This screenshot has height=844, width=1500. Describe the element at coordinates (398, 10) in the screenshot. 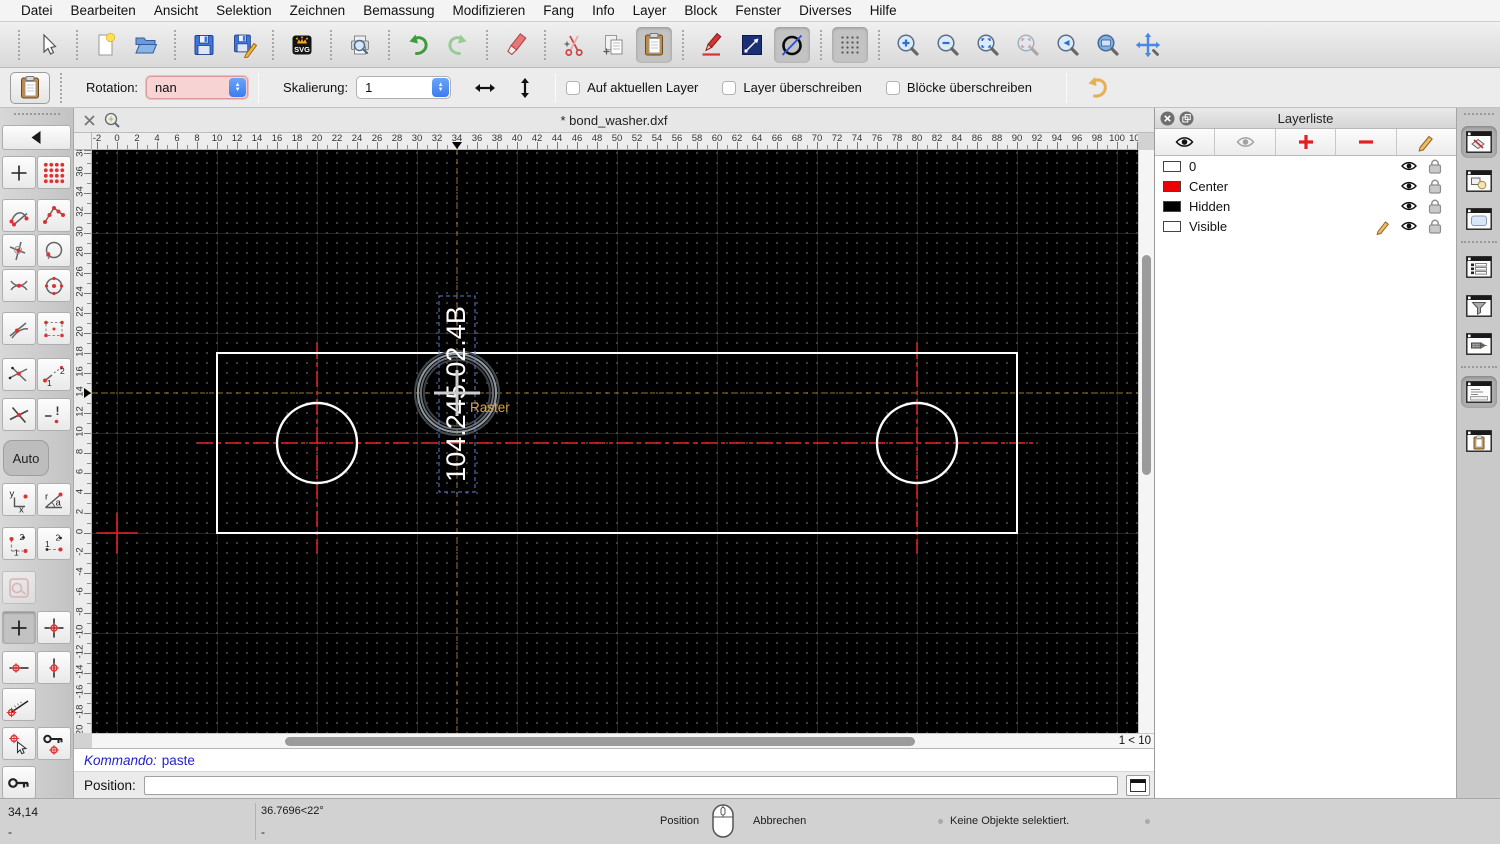

I see `menu-item-bemassung: Bemassung` at that location.